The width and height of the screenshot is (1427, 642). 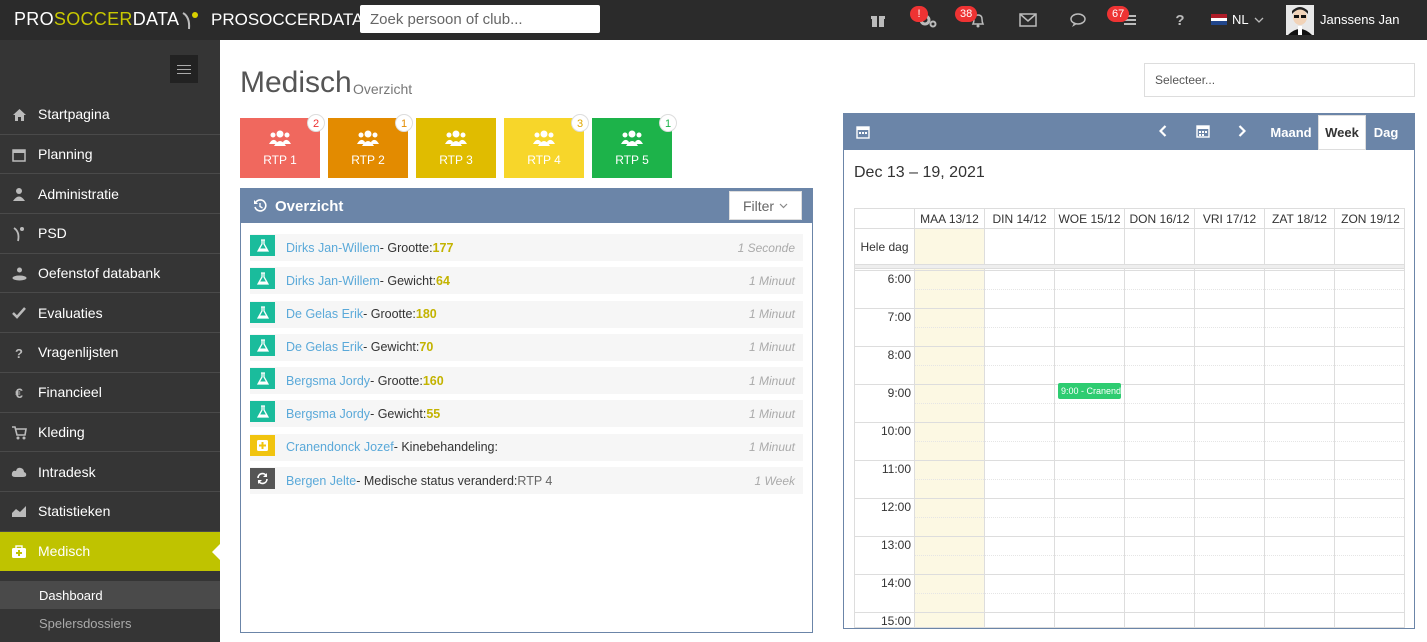 What do you see at coordinates (110, 432) in the screenshot?
I see `sidebar-item-kleding: Kleding` at bounding box center [110, 432].